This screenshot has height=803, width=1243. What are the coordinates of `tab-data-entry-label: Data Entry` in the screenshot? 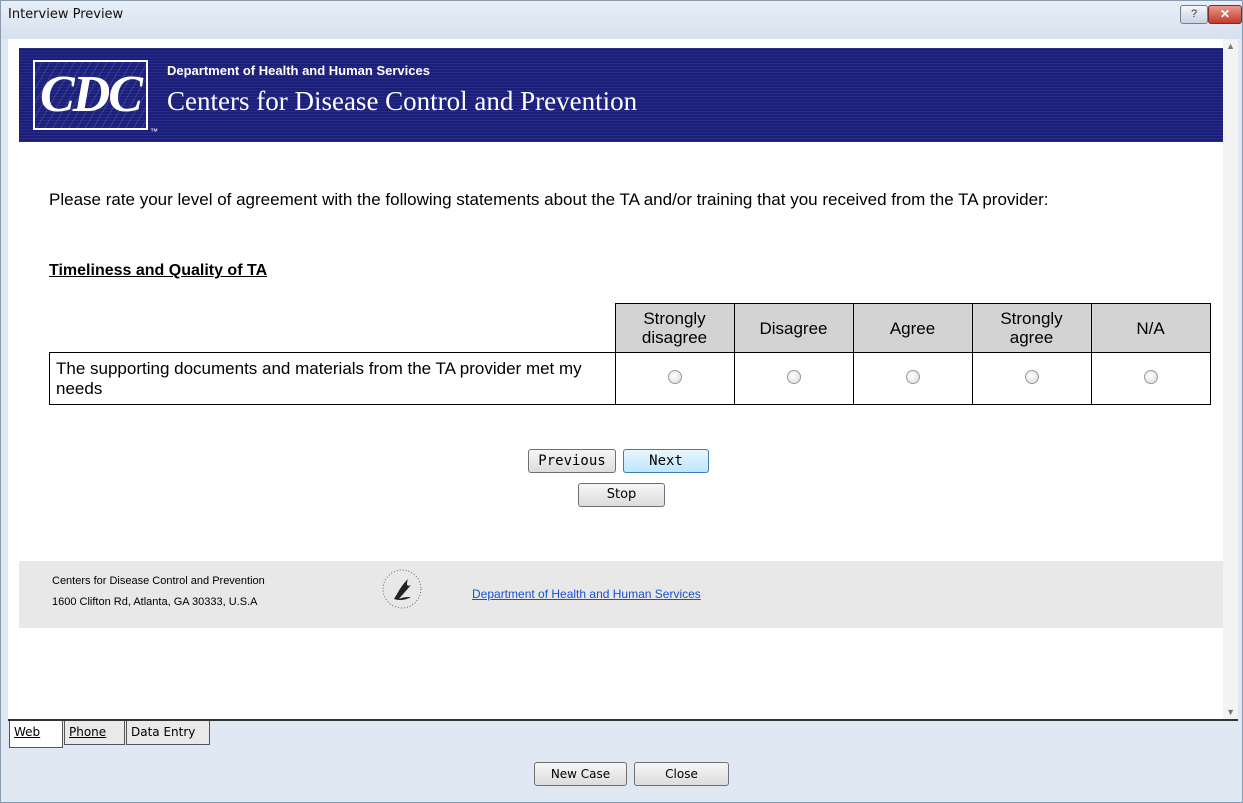 It's located at (163, 732).